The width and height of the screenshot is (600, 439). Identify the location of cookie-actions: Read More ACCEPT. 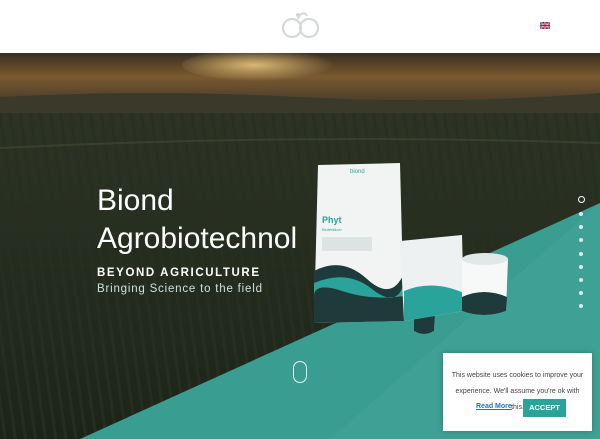
(517, 408).